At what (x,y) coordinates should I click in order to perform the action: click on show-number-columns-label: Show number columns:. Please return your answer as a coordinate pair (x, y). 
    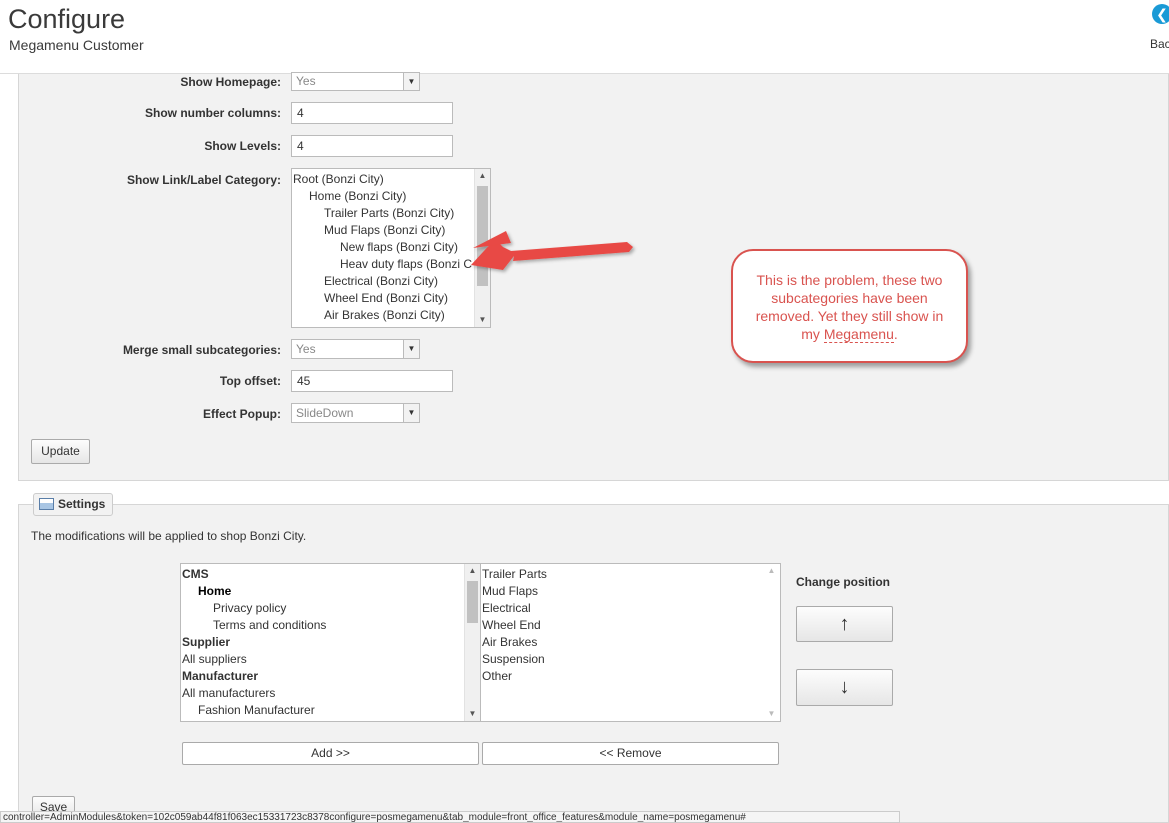
    Looking at the image, I should click on (212, 113).